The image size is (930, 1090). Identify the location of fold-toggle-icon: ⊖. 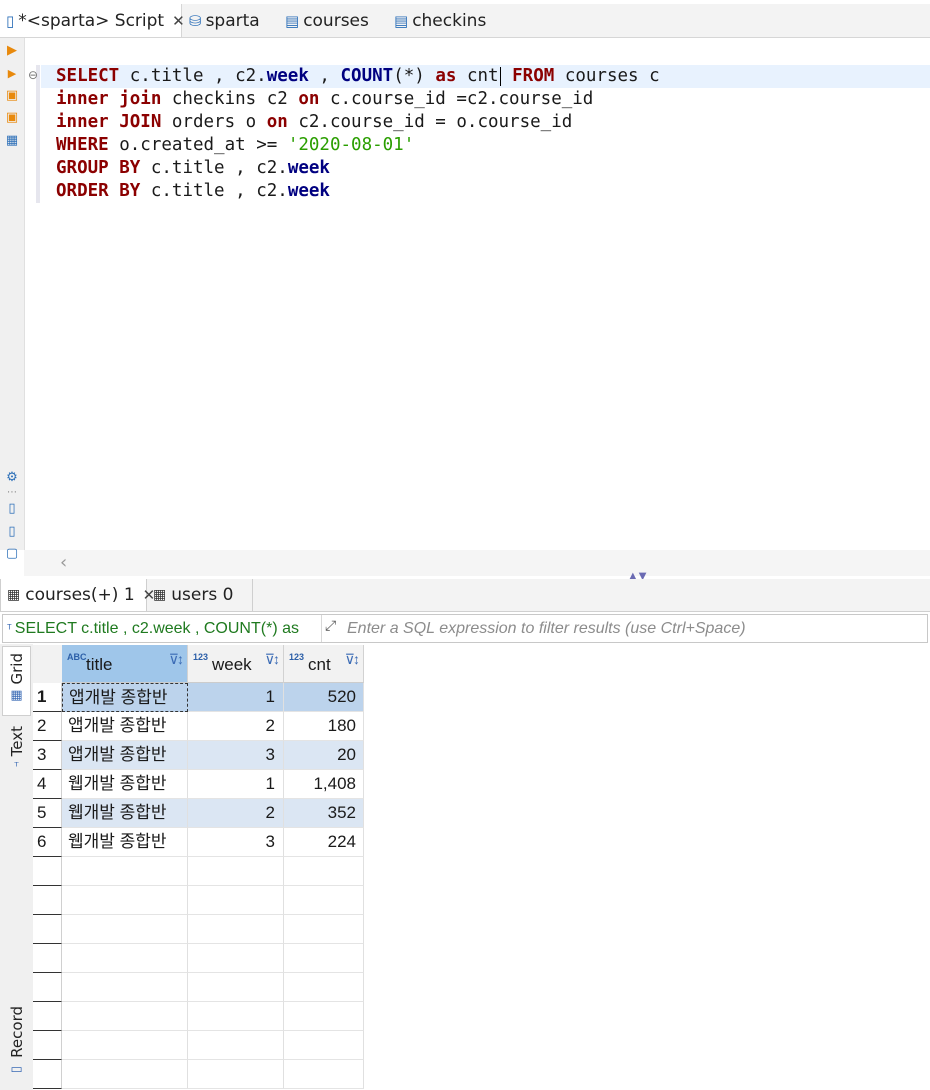
(33, 75).